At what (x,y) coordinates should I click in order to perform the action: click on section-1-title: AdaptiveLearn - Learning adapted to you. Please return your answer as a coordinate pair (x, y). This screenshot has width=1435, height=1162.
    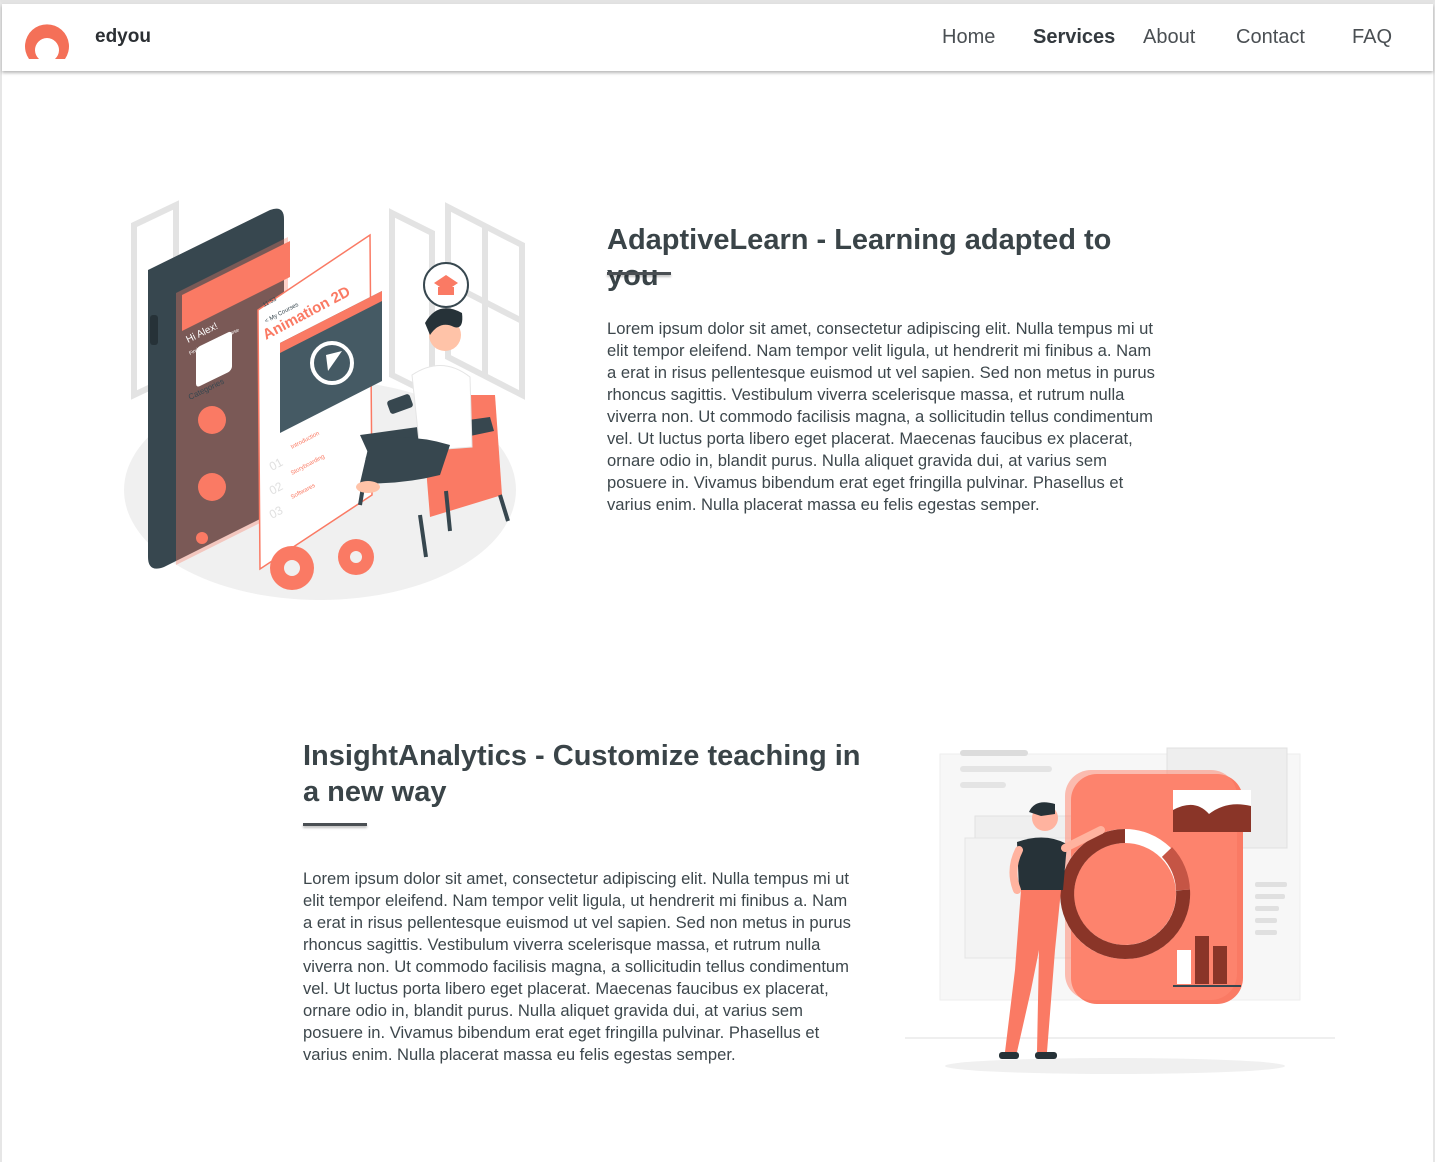
    Looking at the image, I should click on (859, 258).